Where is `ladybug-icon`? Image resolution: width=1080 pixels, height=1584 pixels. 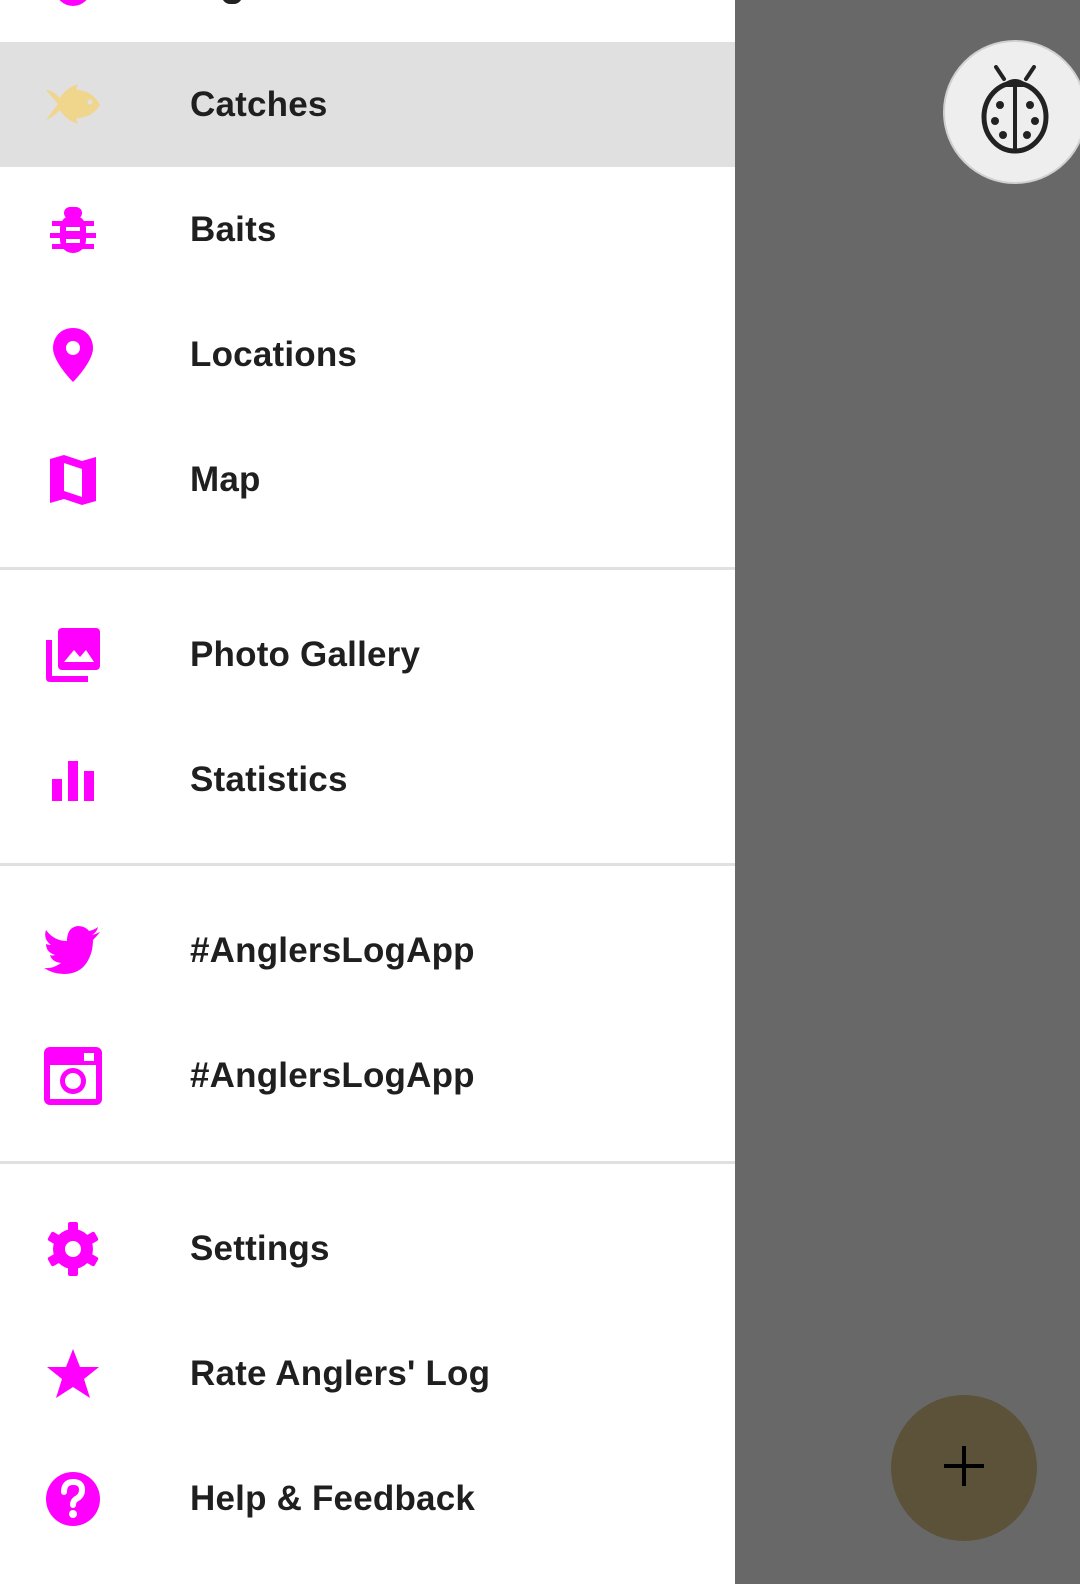 ladybug-icon is located at coordinates (1015, 112).